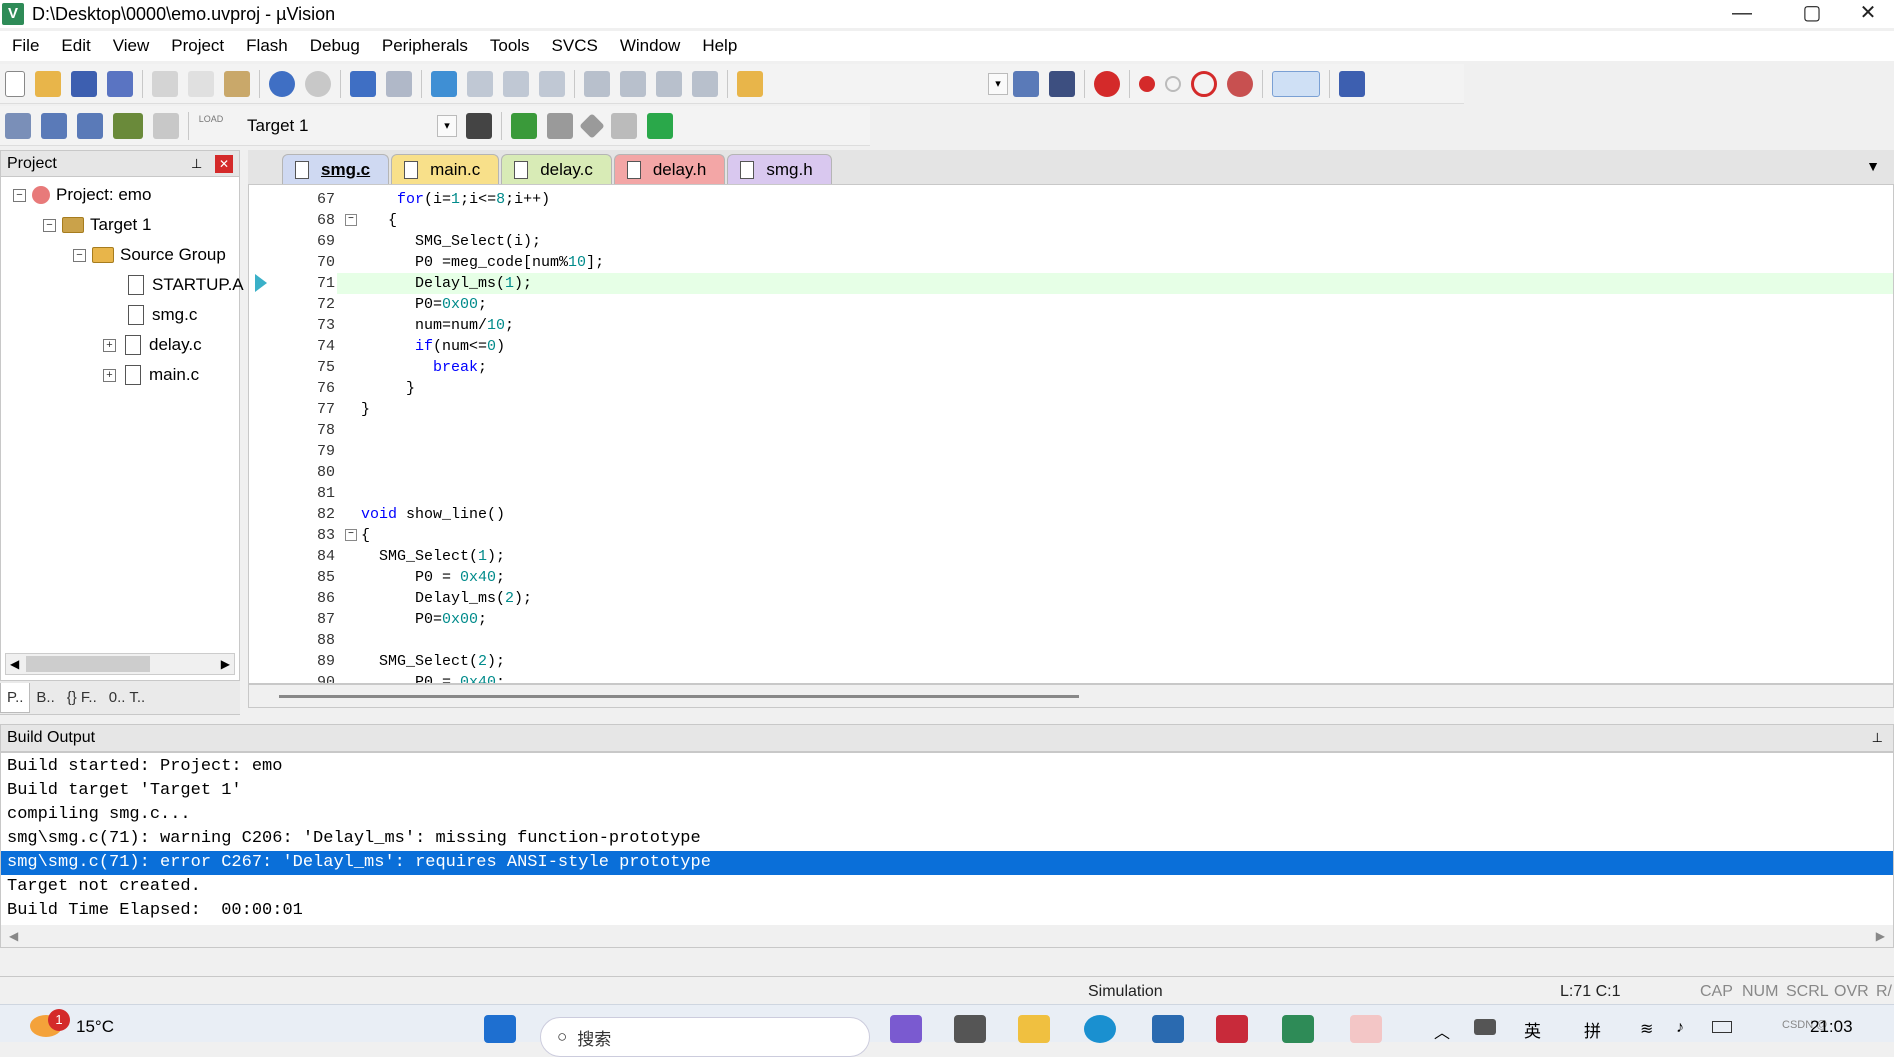  Describe the element at coordinates (237, 83) in the screenshot. I see `paste-icon` at that location.